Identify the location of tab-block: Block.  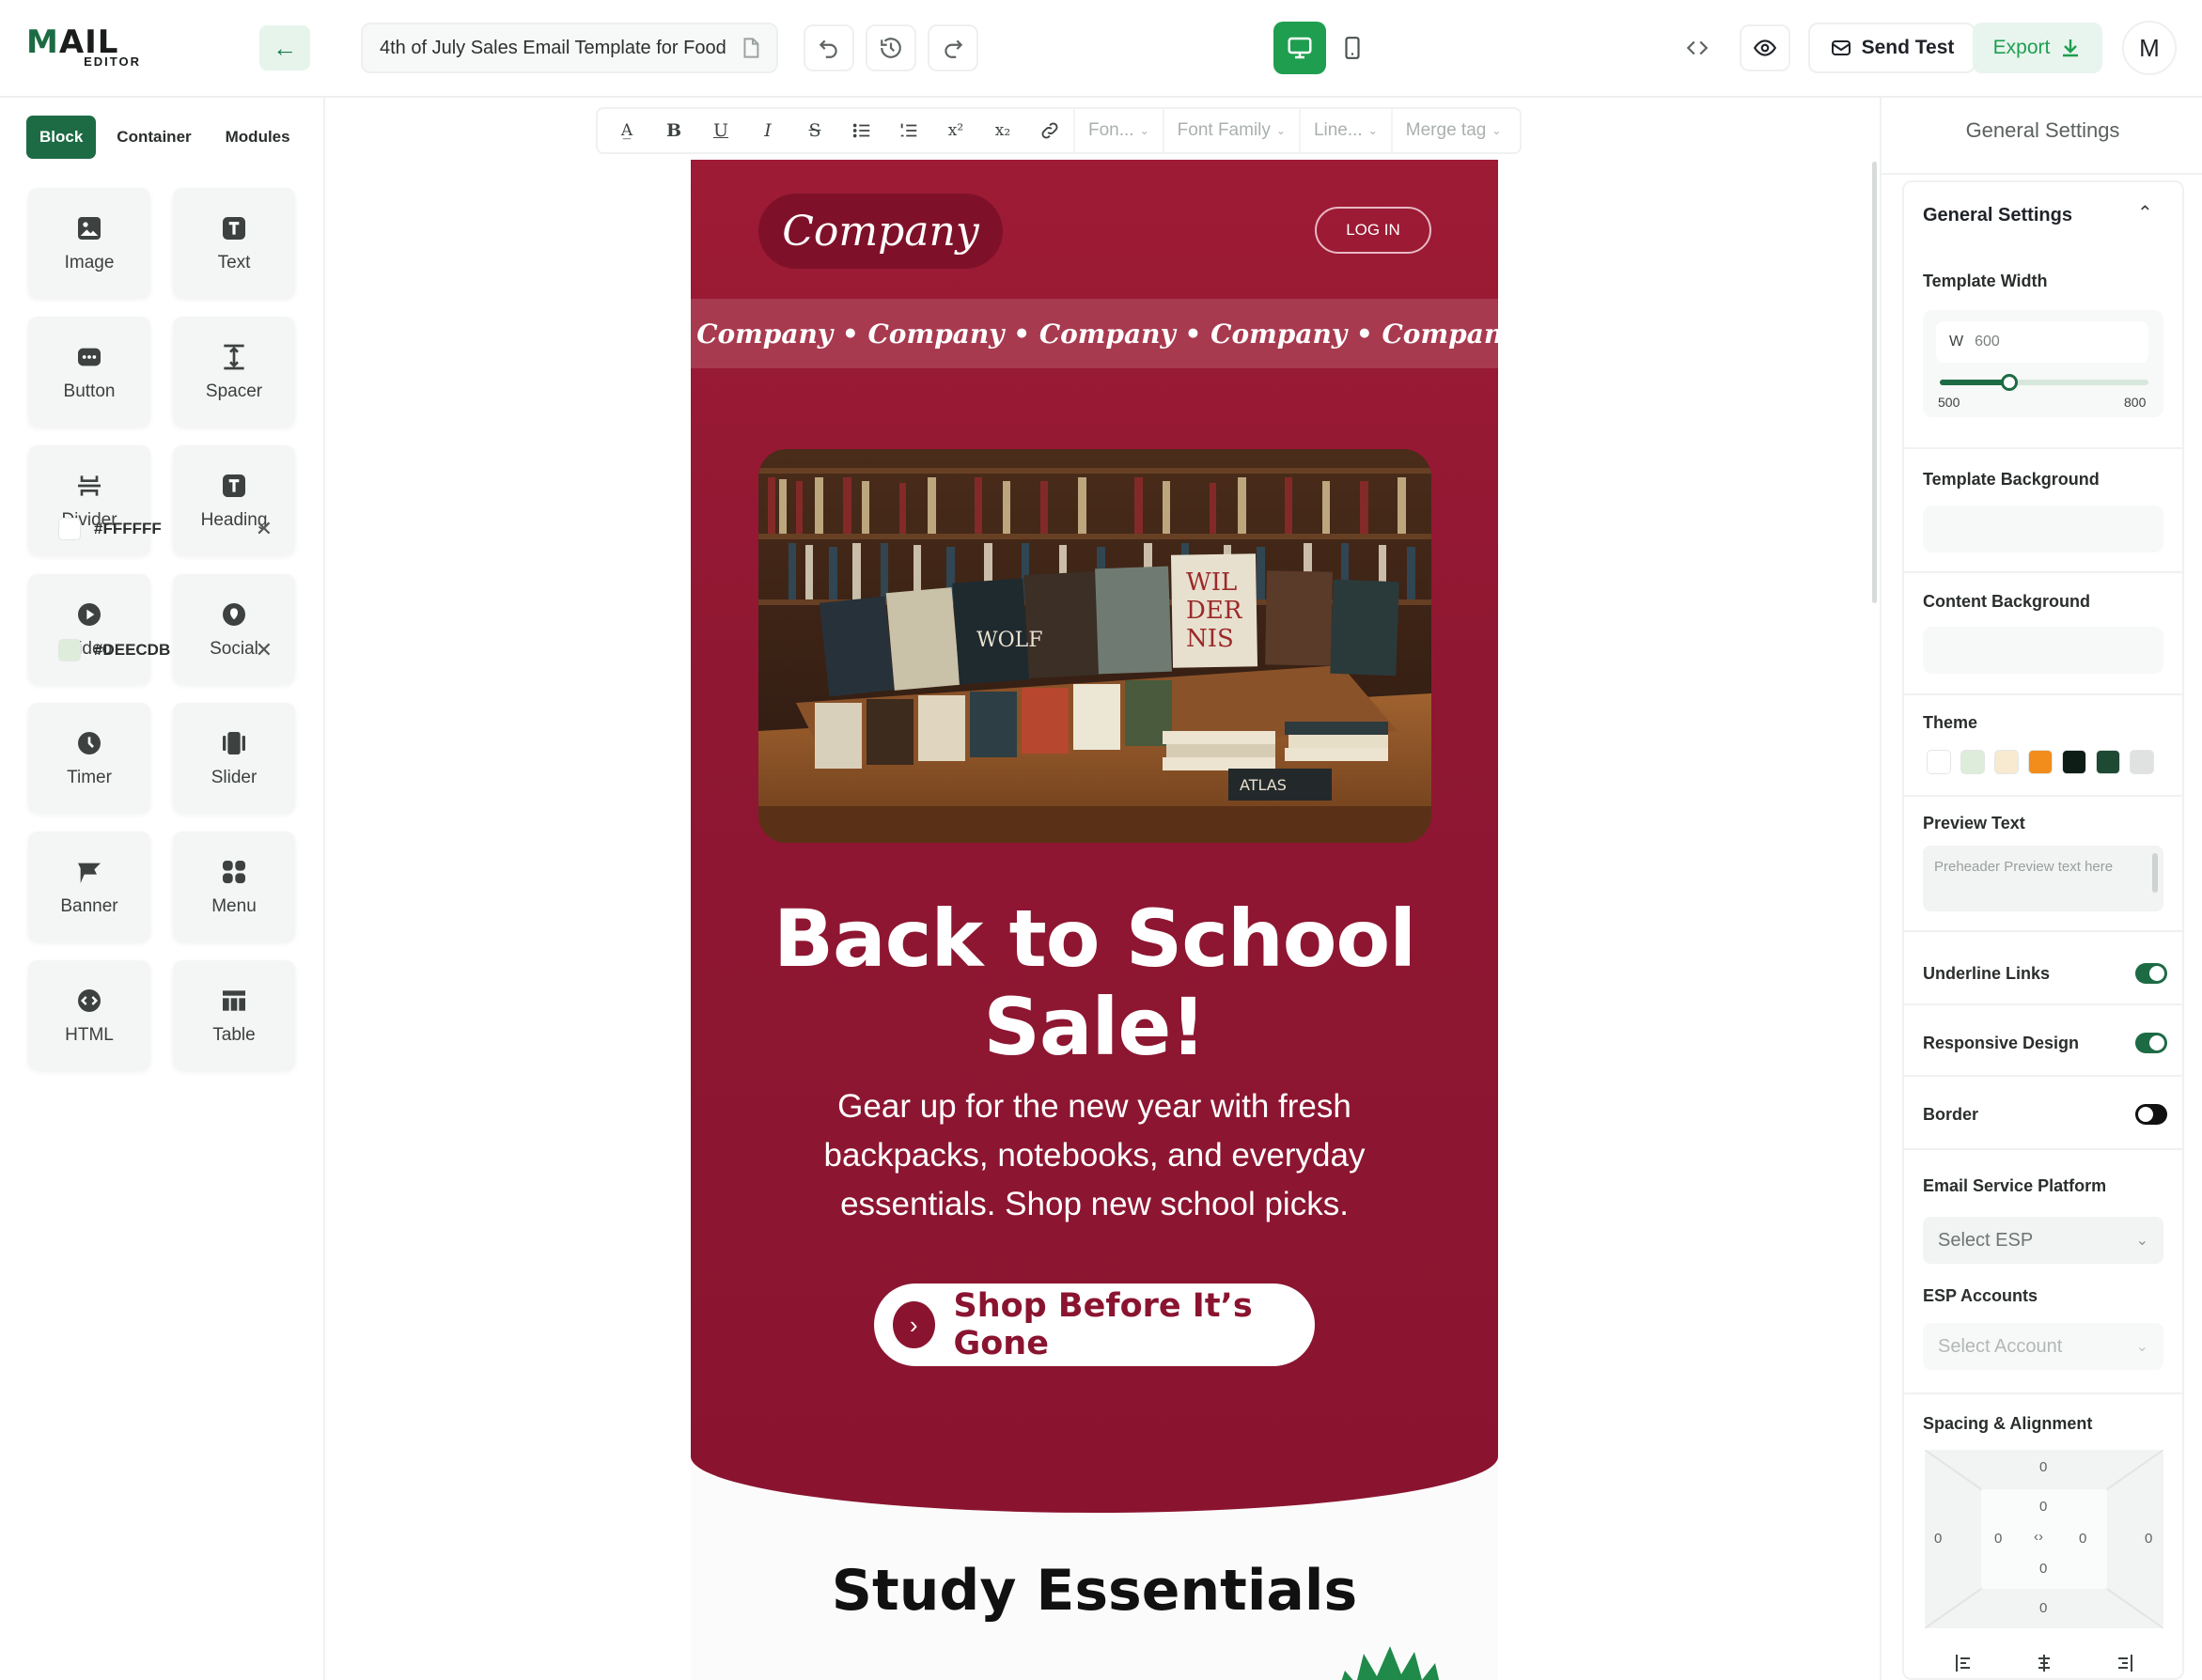
(61, 137).